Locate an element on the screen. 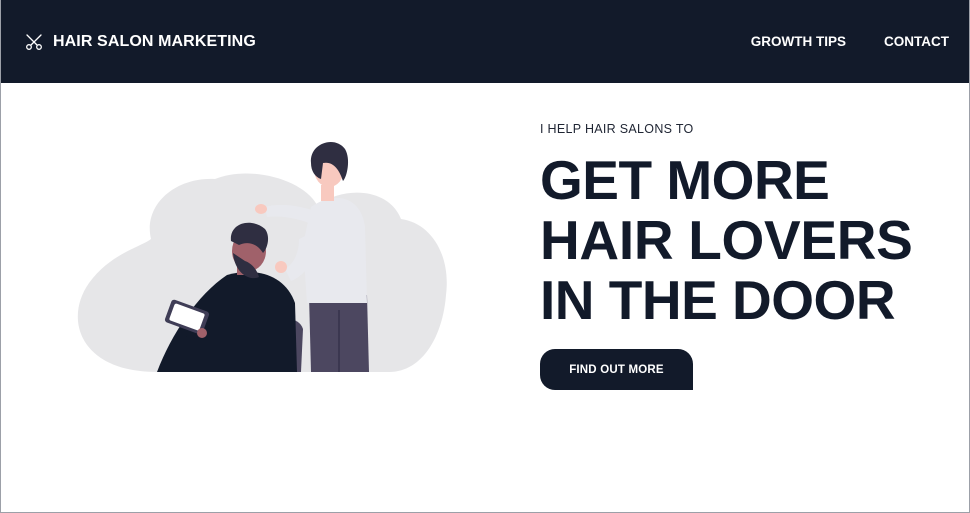  brand: HAIR SALON MARKETING is located at coordinates (140, 42).